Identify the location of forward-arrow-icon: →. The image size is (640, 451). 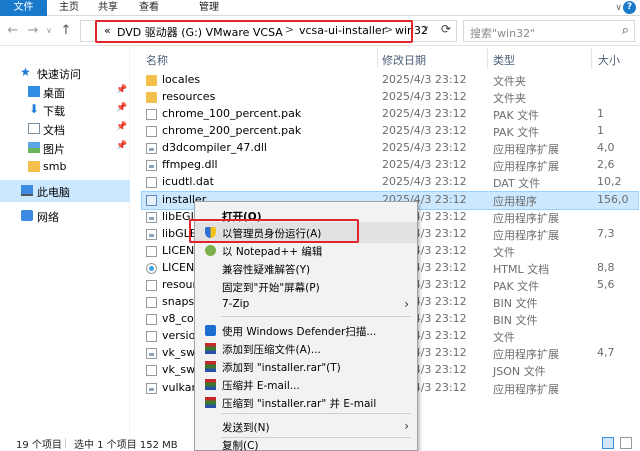
(33, 31).